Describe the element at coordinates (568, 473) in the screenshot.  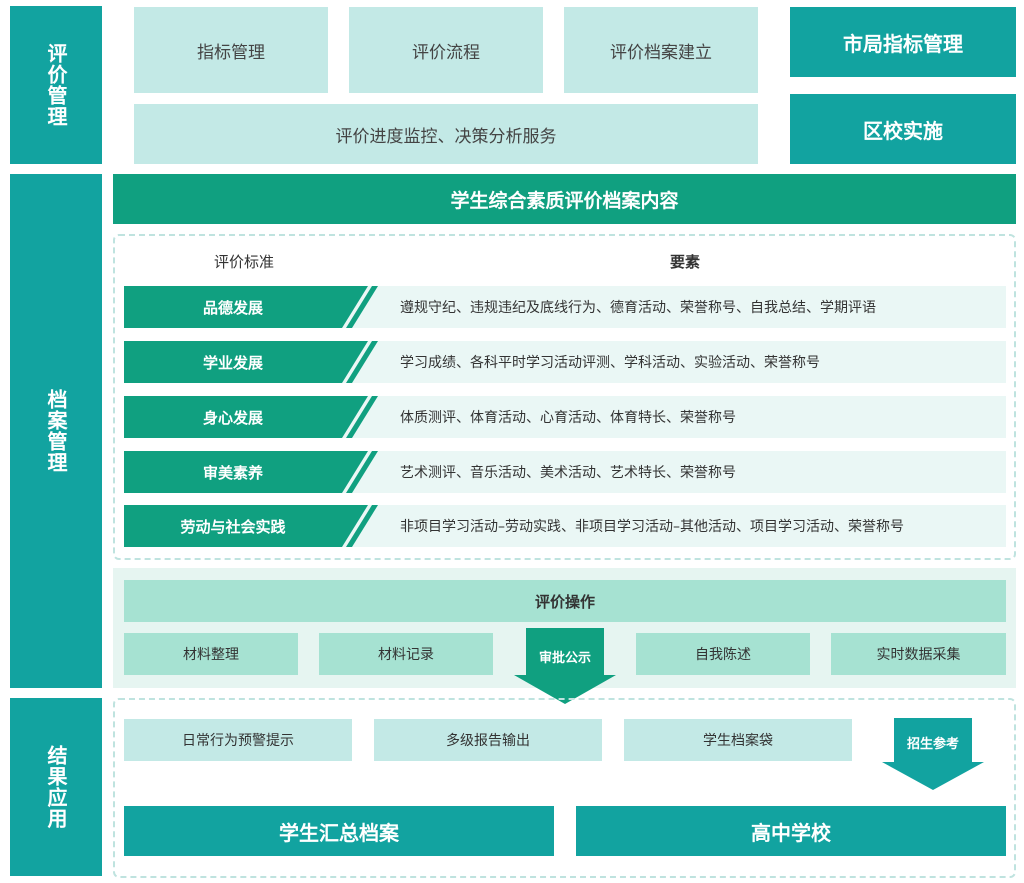
I see `criteria-elements: 艺术测评、音乐活动、美术活动、艺术特长、荣誉称号` at that location.